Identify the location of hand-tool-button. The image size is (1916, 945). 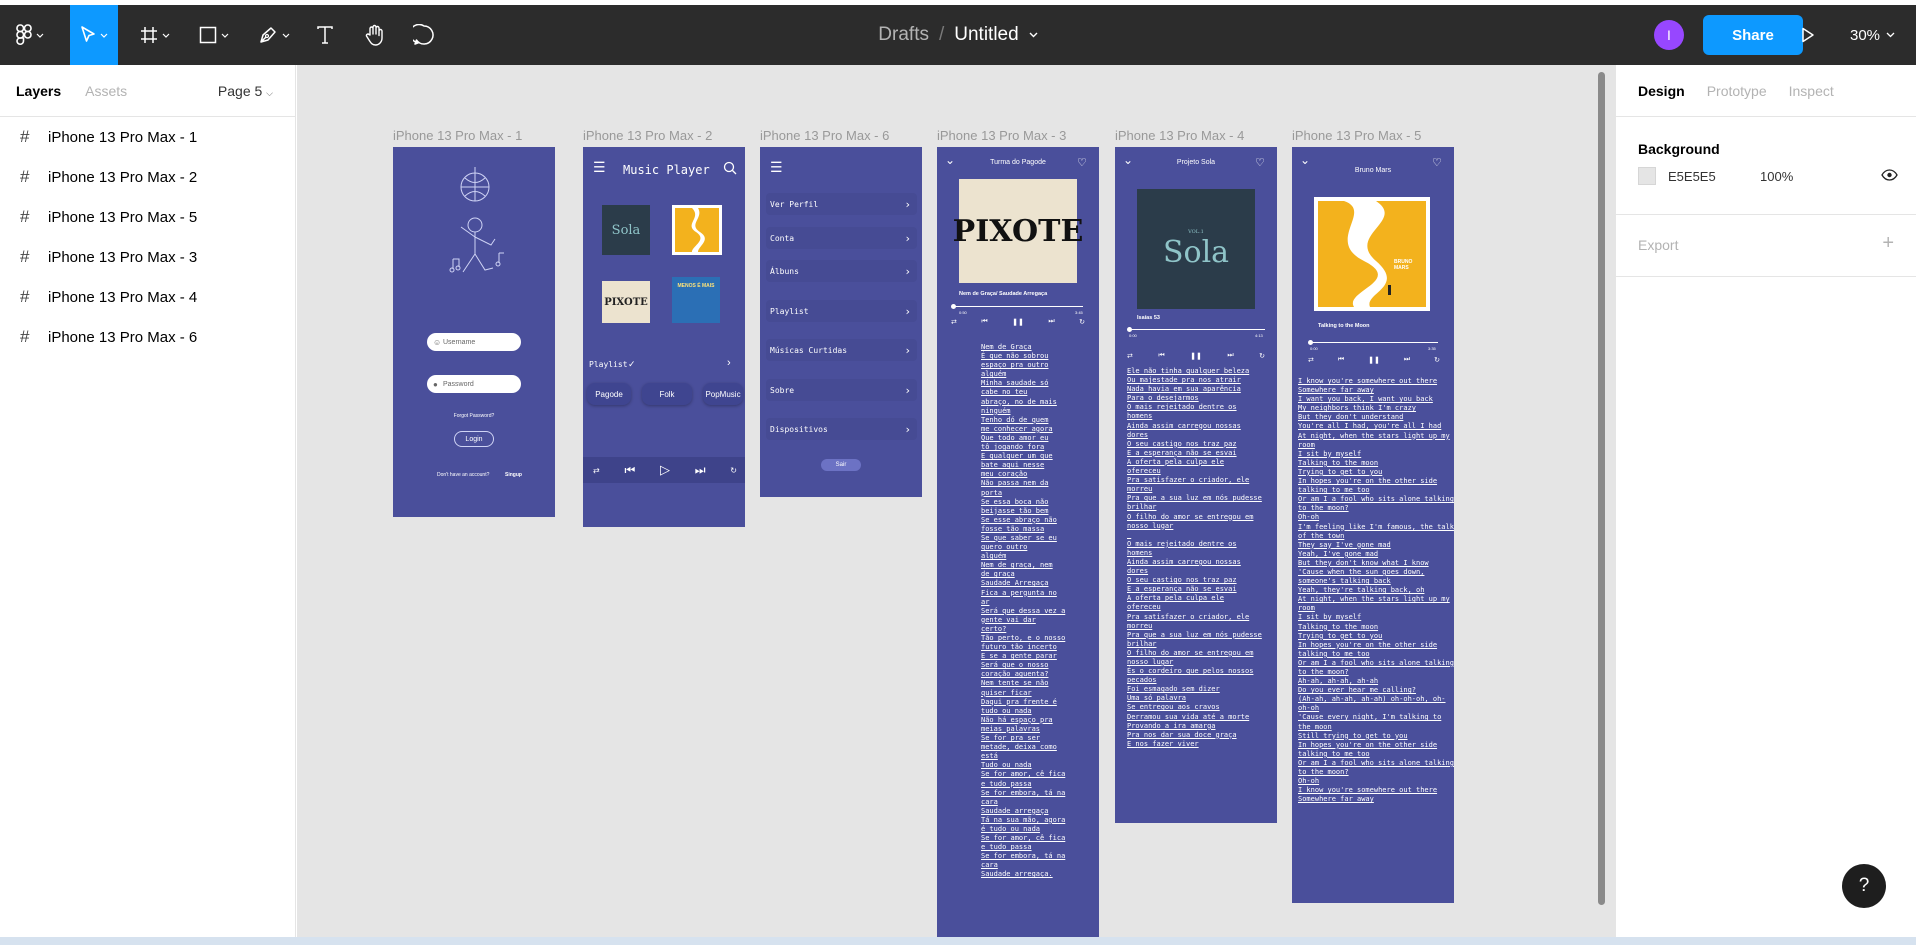
(375, 35).